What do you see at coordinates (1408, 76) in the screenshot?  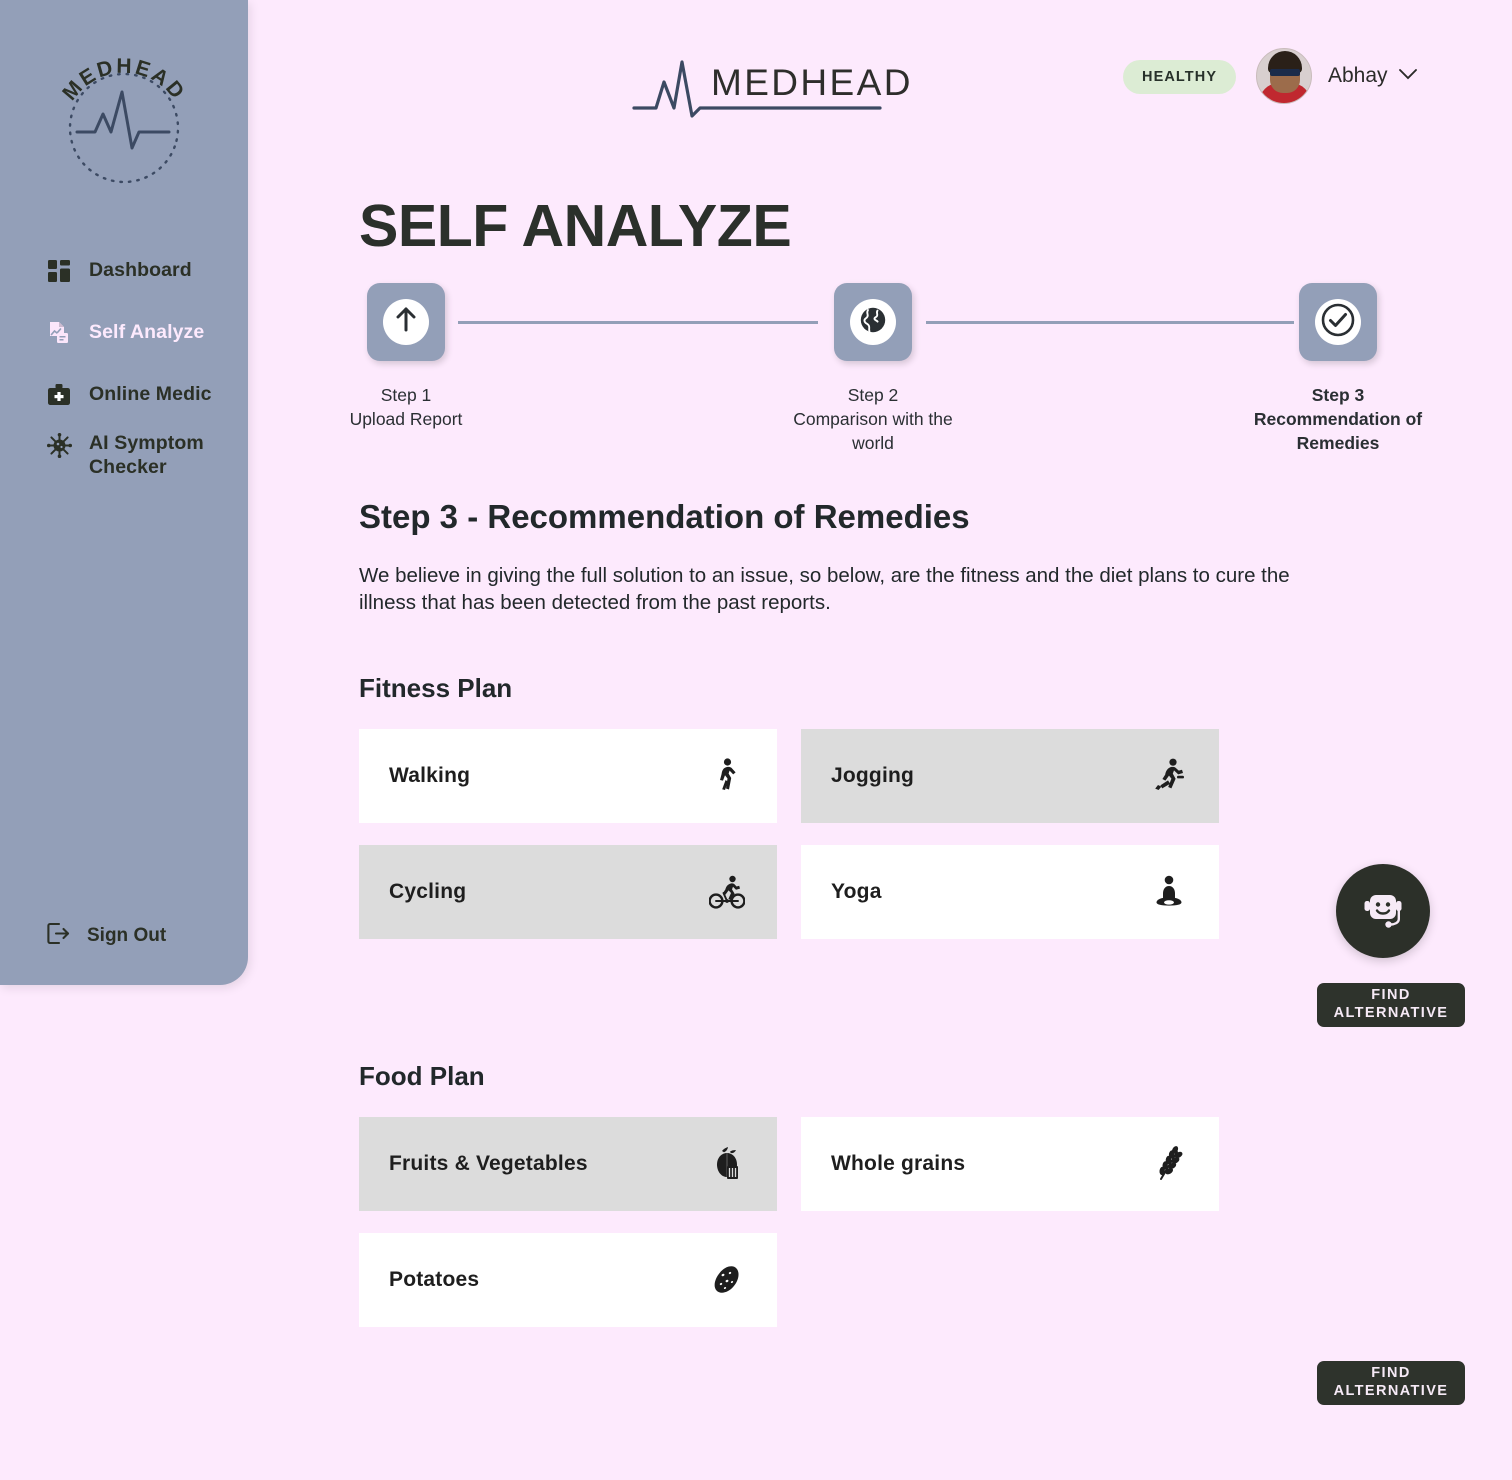 I see `chevron-down-icon` at bounding box center [1408, 76].